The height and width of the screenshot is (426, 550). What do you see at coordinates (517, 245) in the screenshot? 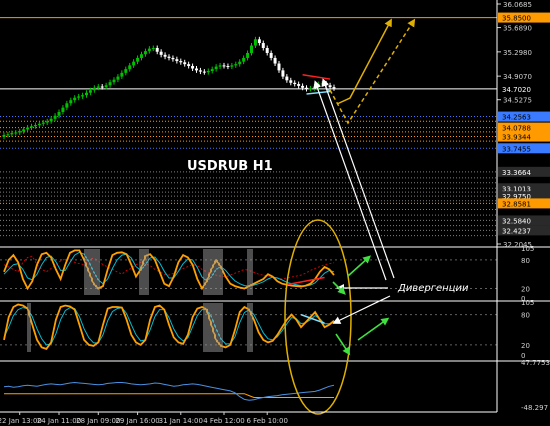
I see `price-tick-label-5: 32.2045` at bounding box center [517, 245].